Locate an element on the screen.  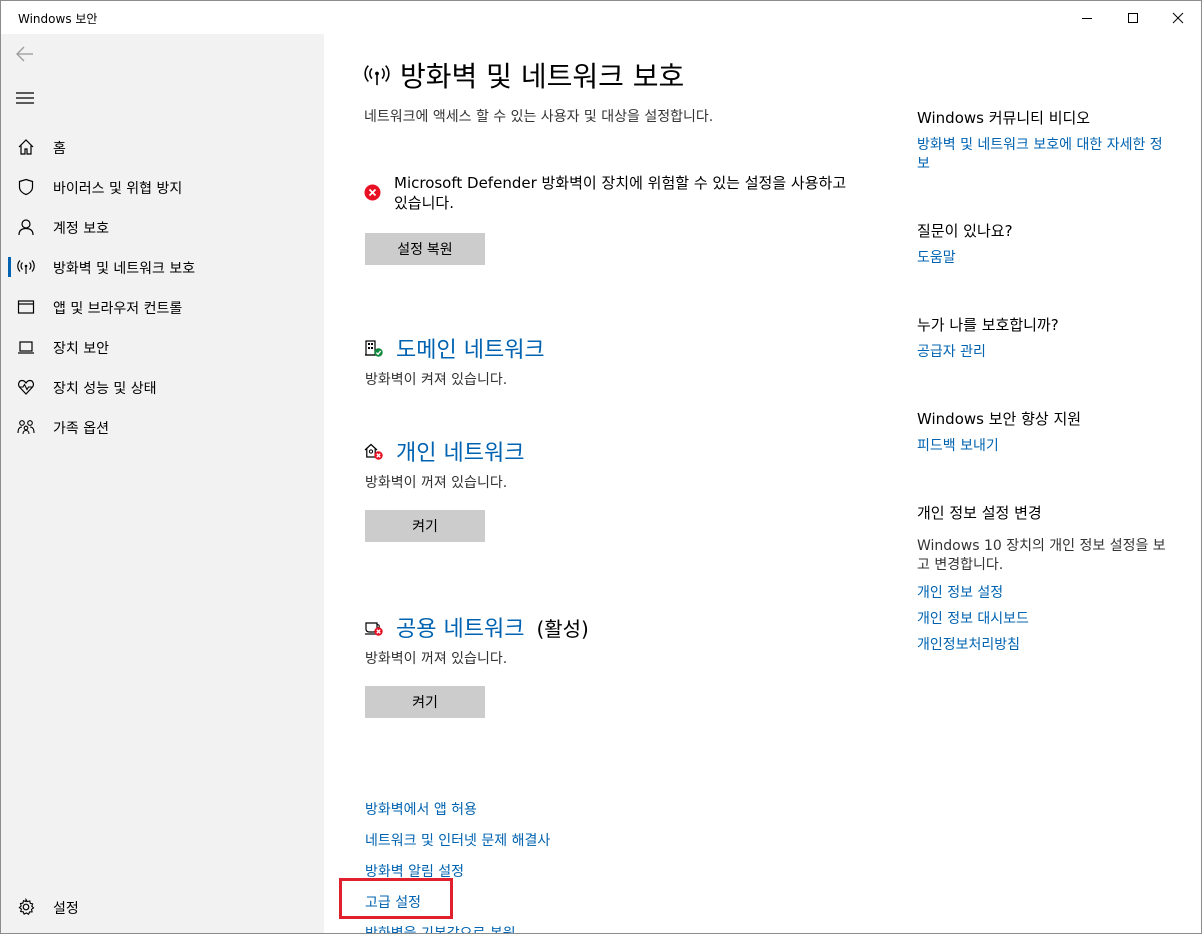
restore-settings-button: 설정 복원 is located at coordinates (425, 249).